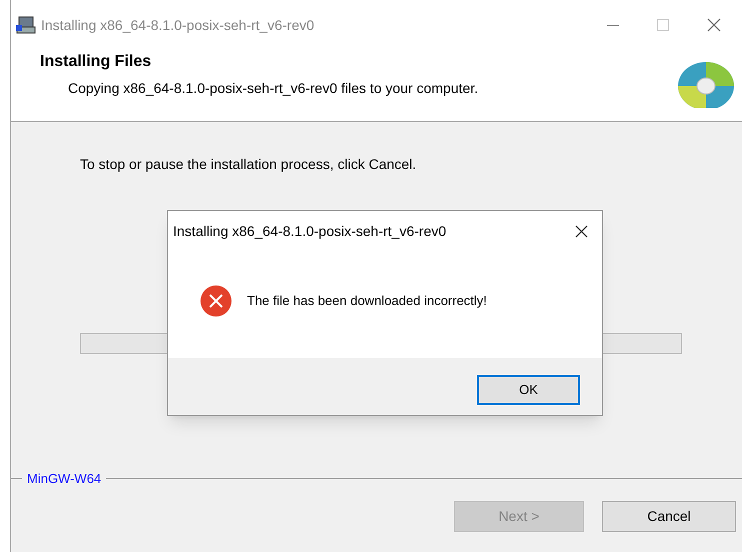 This screenshot has height=552, width=742. Describe the element at coordinates (528, 390) in the screenshot. I see `ok-button: OK` at that location.